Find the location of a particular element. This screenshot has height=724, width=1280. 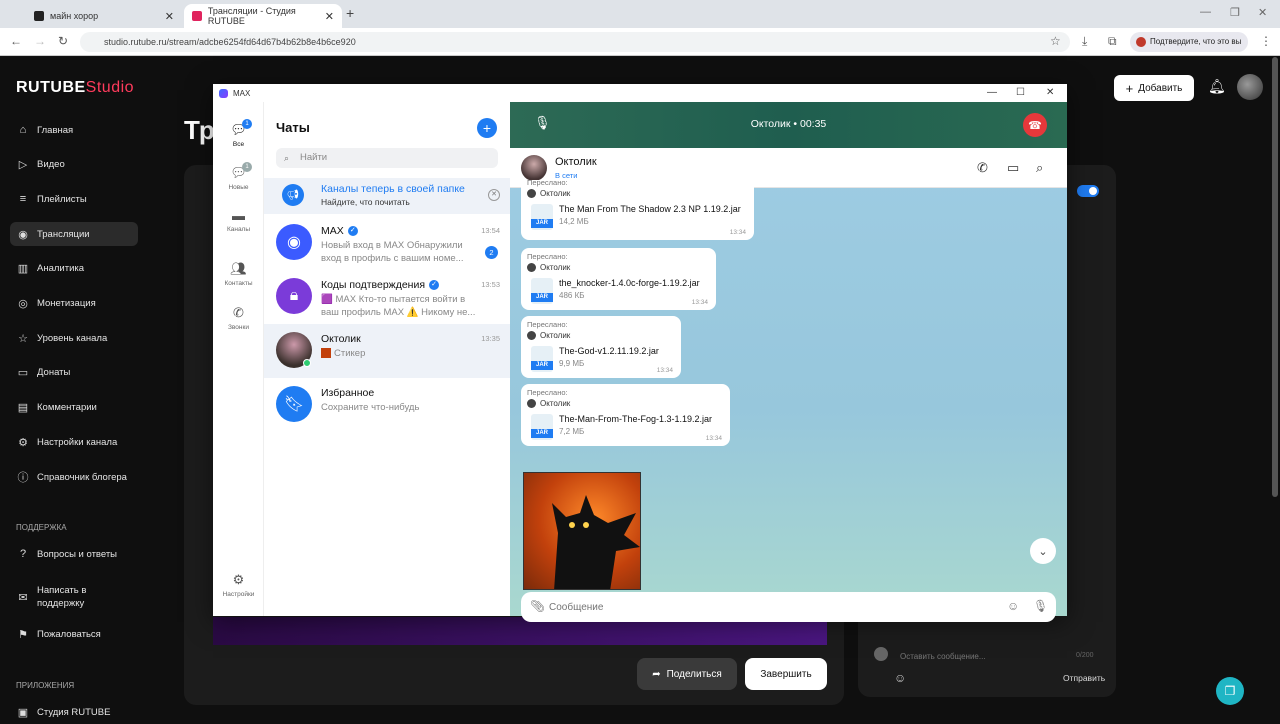

sidebar-item: ◎ Монетизация is located at coordinates (74, 304).